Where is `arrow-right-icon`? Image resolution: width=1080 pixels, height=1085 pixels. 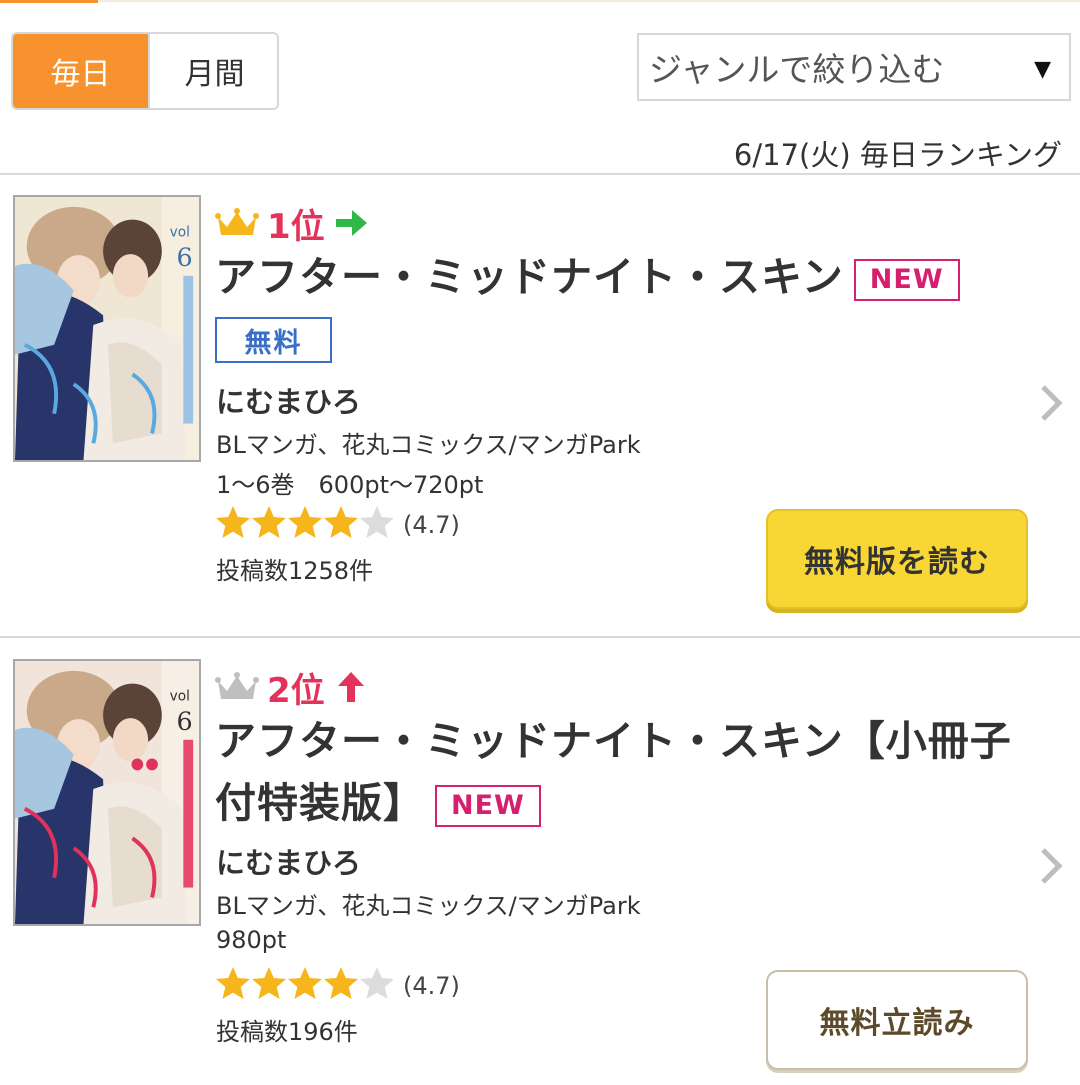
arrow-right-icon is located at coordinates (351, 223).